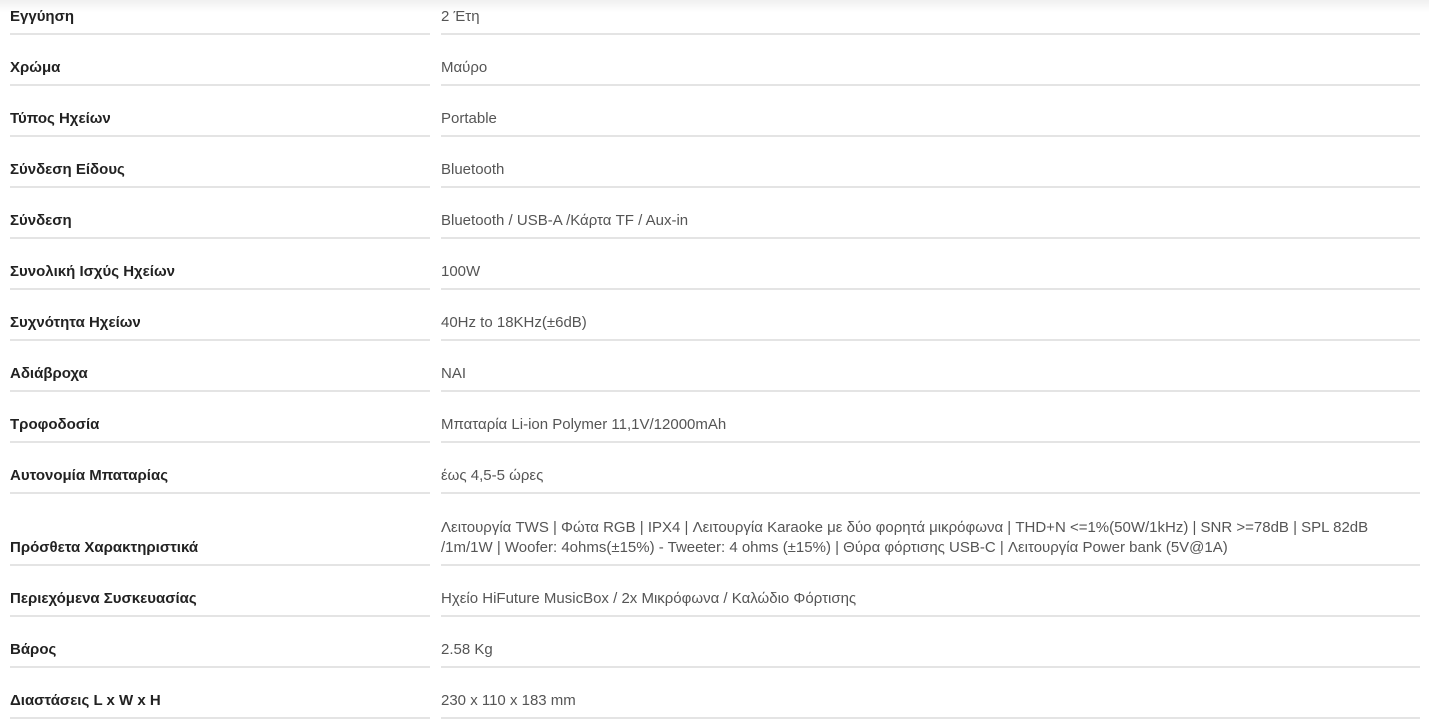  I want to click on spec-row-warranty: Εγγύηση 2 Έτη, so click(714, 17).